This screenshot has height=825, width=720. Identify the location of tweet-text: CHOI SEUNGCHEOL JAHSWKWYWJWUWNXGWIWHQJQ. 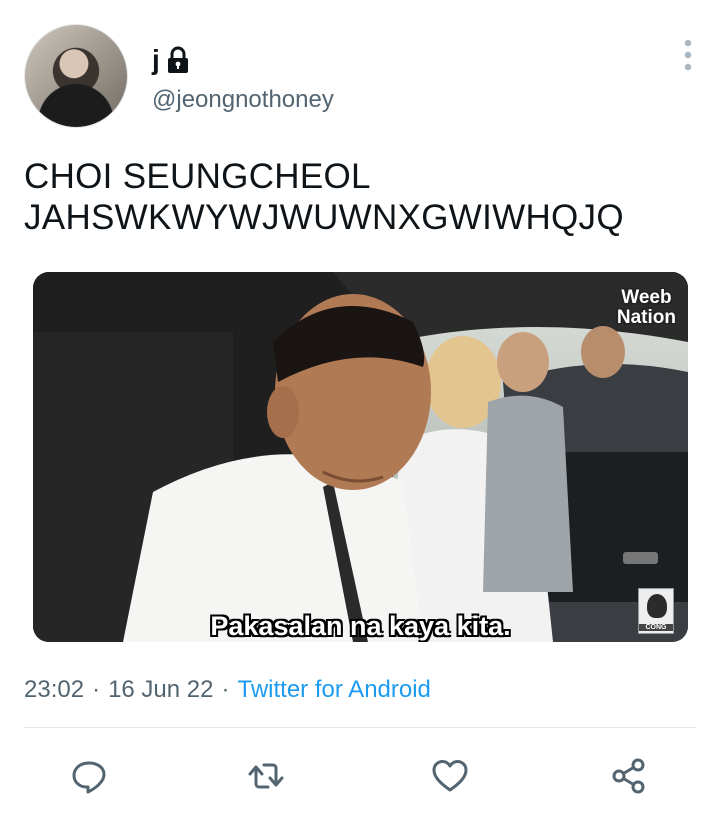
(360, 197).